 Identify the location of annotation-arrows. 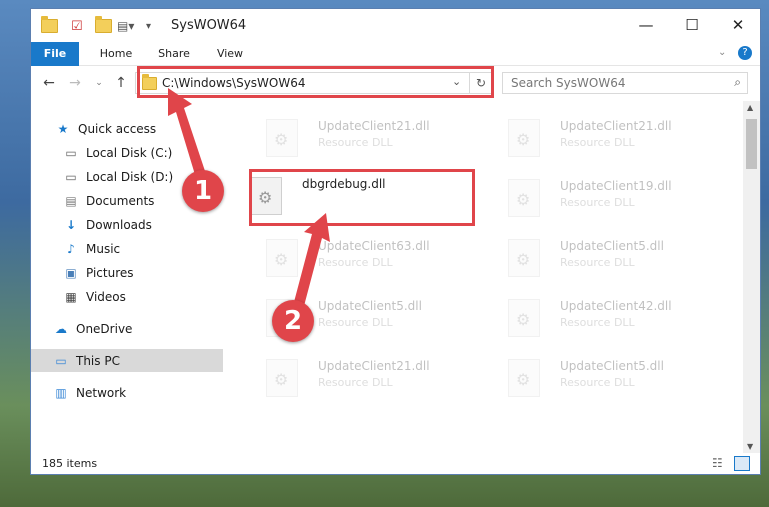
(249, 197).